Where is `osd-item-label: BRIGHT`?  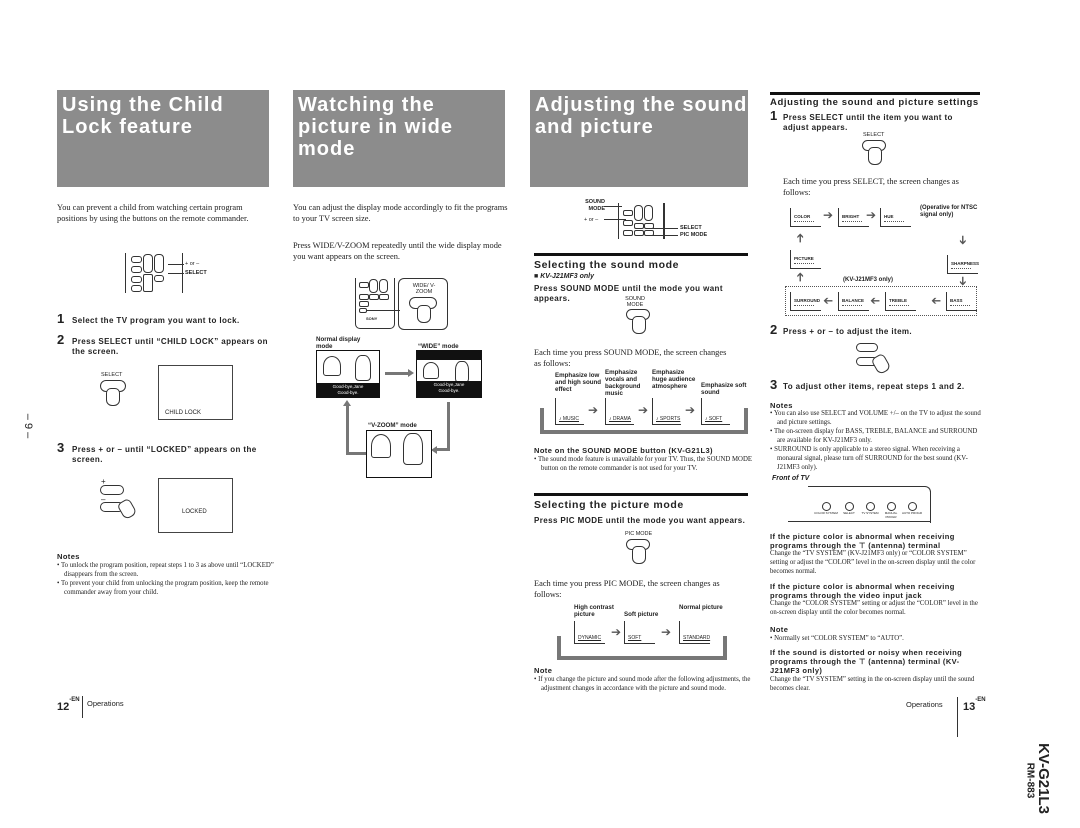 osd-item-label: BRIGHT is located at coordinates (851, 216).